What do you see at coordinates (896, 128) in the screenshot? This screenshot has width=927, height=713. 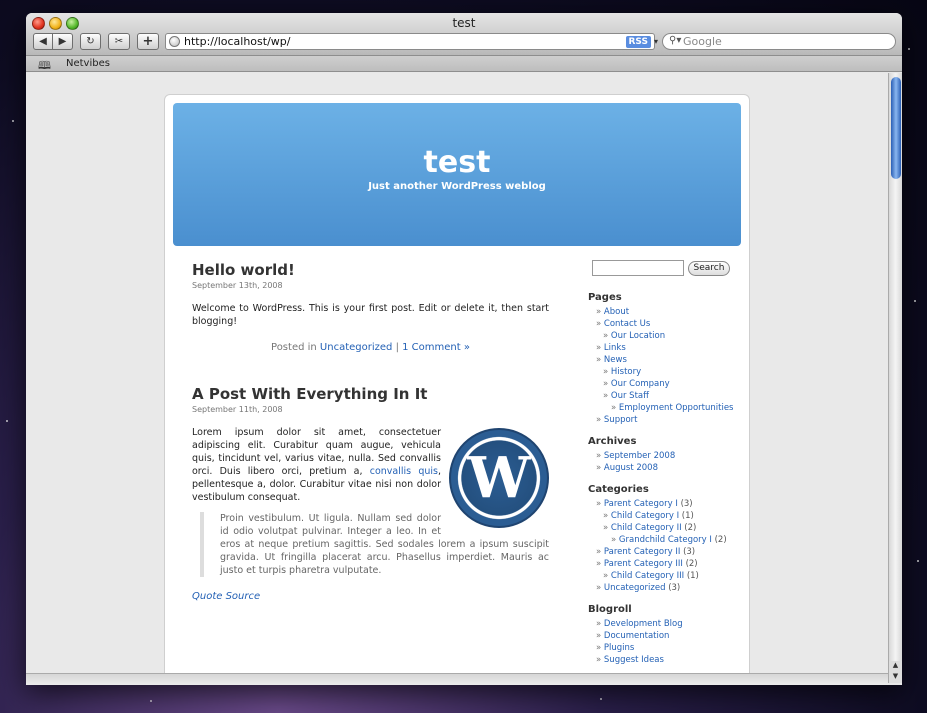 I see `scrollbar-thumb` at bounding box center [896, 128].